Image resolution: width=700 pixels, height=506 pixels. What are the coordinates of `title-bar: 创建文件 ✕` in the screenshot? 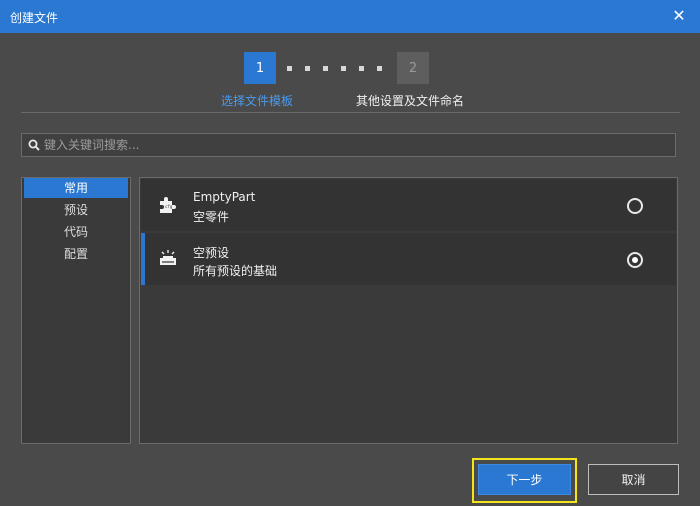 It's located at (350, 16).